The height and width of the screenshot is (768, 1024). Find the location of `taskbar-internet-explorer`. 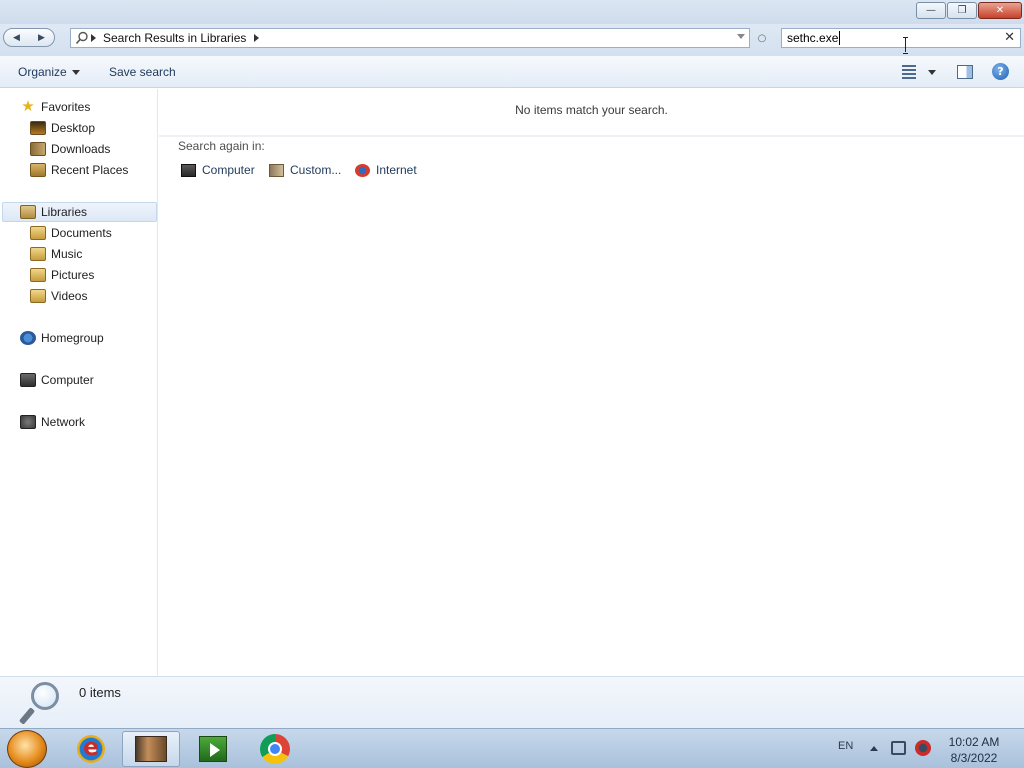

taskbar-internet-explorer is located at coordinates (91, 749).